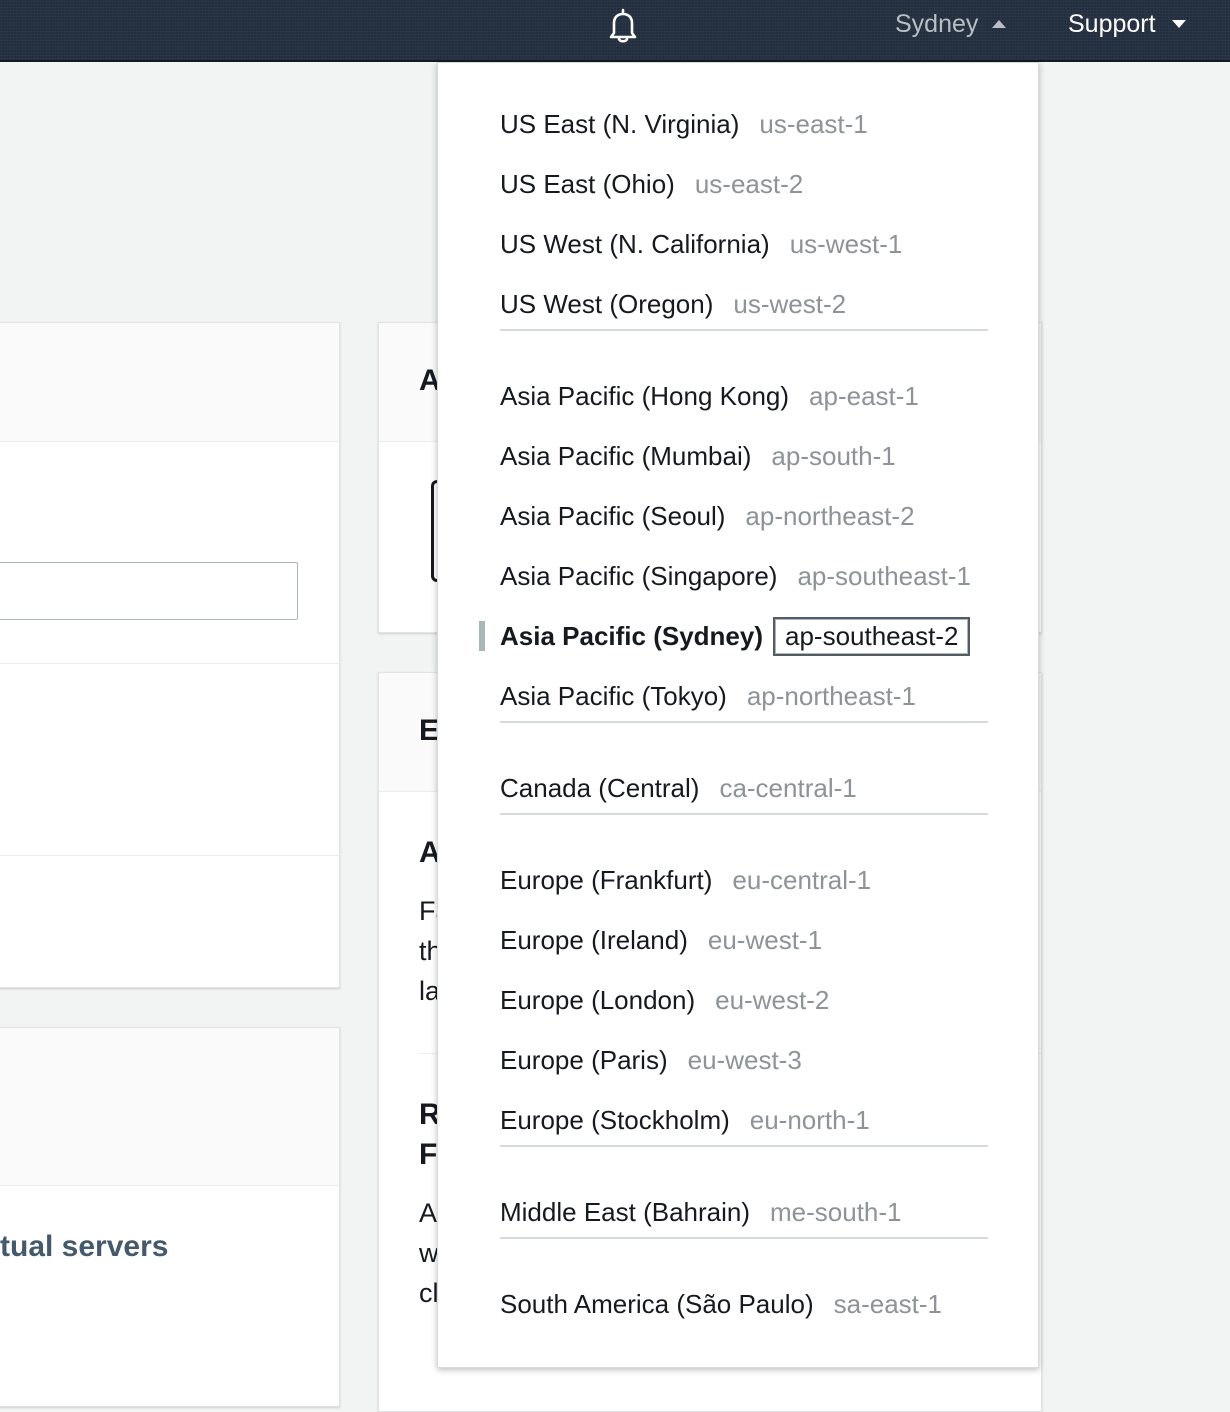 The height and width of the screenshot is (1412, 1230). I want to click on region-name: Asia Pacific (Tokyo), so click(613, 695).